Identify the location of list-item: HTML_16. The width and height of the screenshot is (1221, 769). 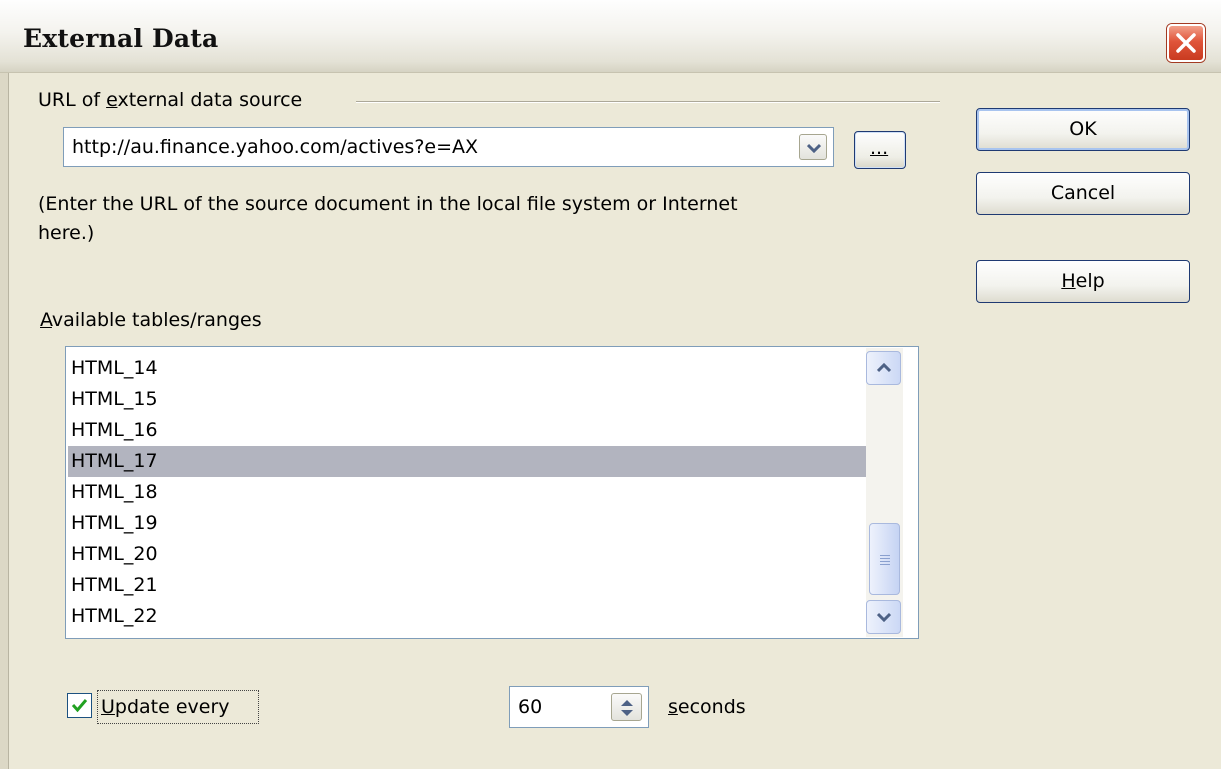
(467, 430).